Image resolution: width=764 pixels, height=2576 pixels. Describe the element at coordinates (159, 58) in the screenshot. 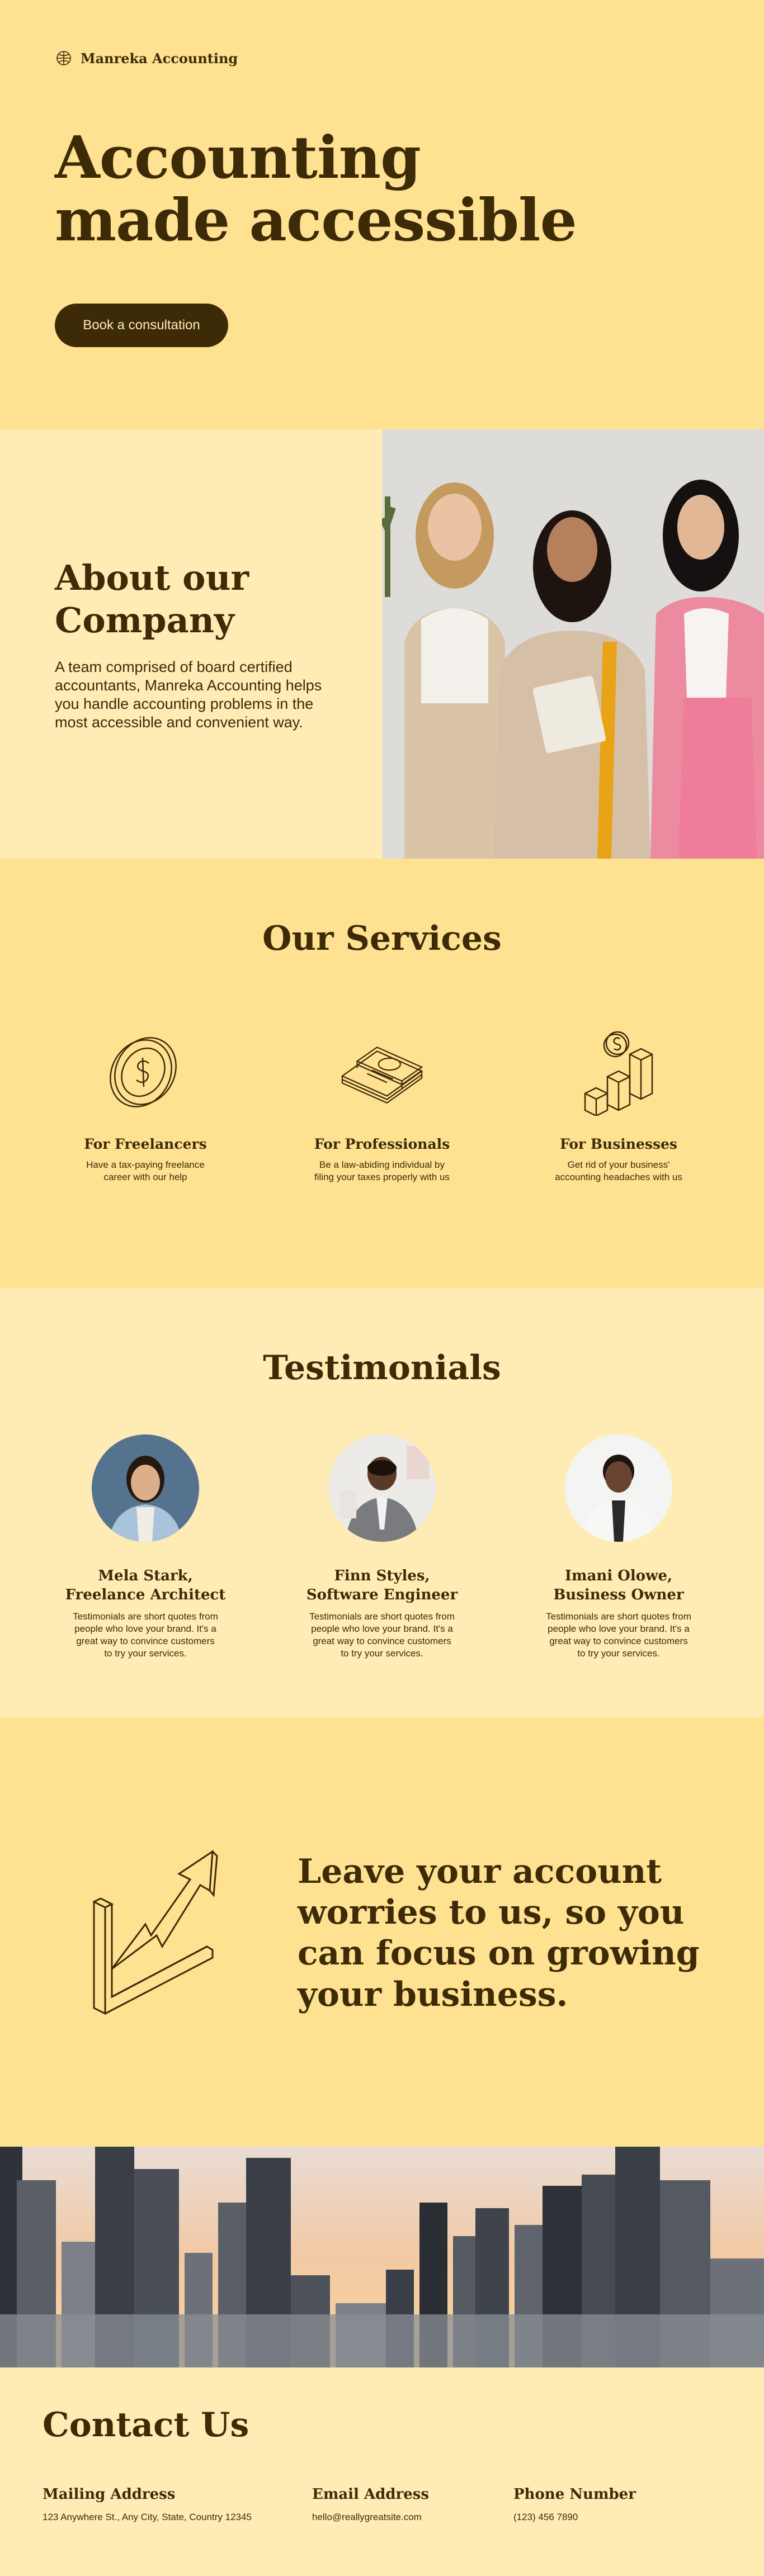

I see `brand-name: Manreka Accounting` at that location.